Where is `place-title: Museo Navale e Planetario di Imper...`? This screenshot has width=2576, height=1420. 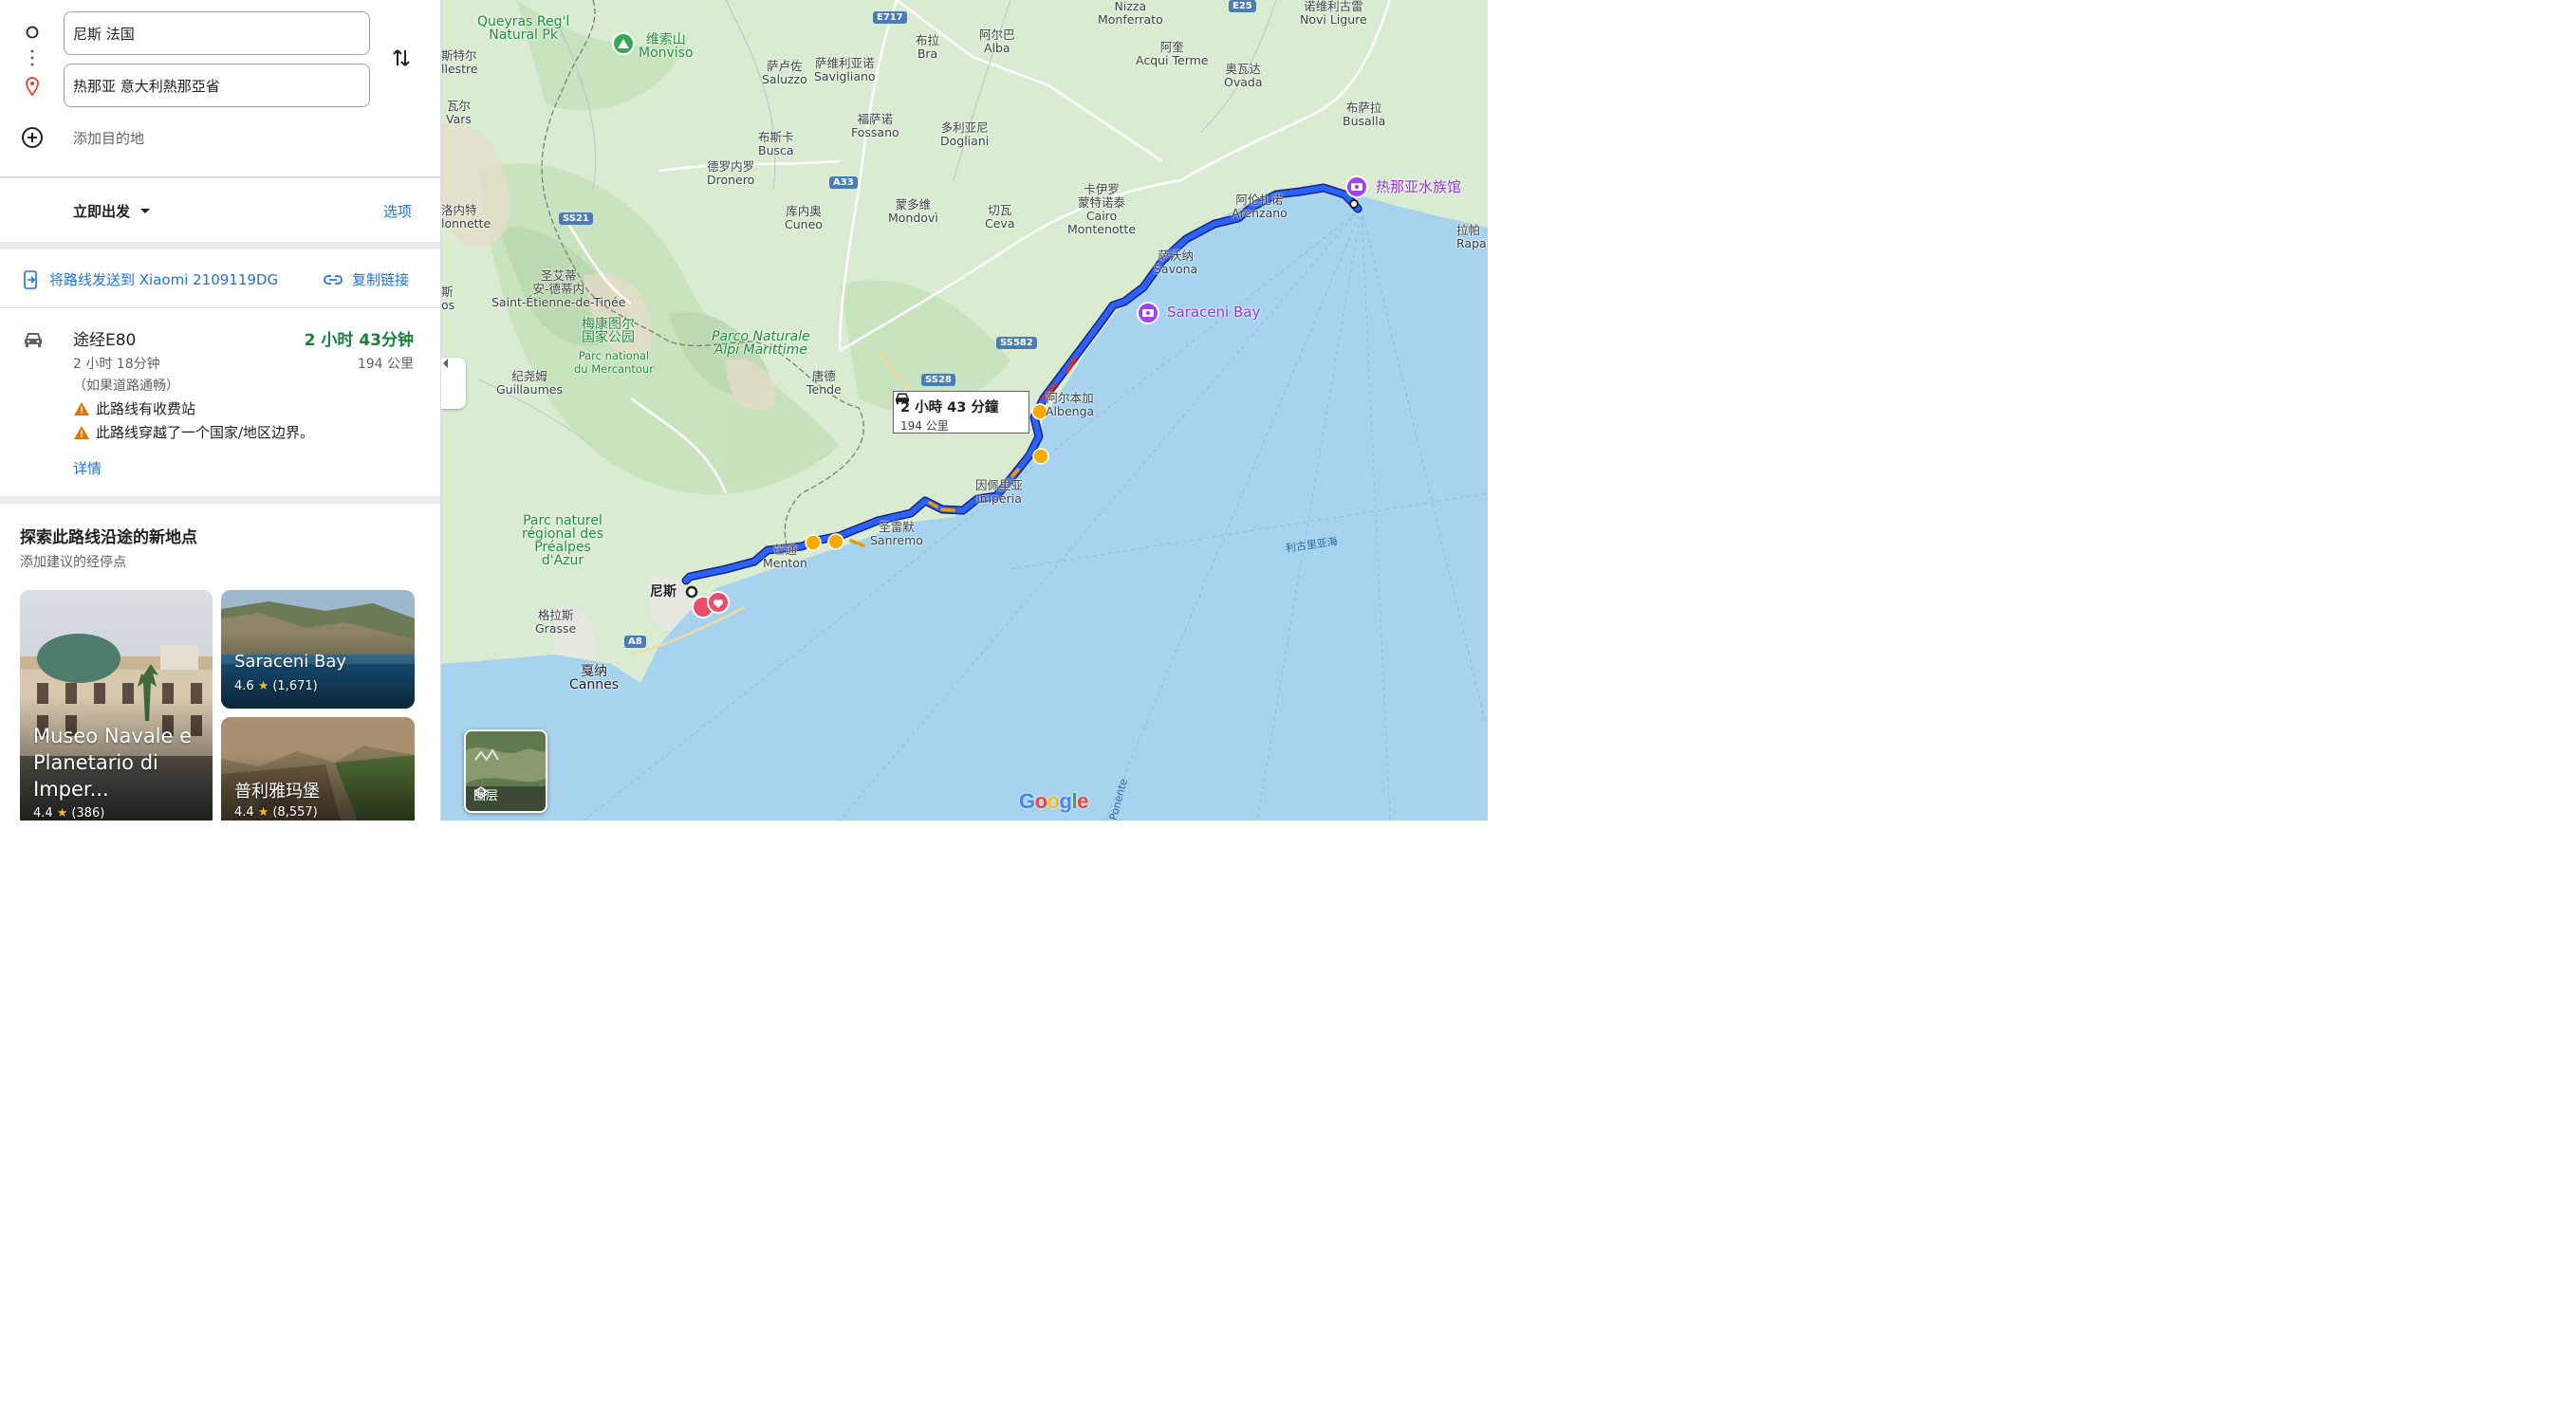 place-title: Museo Navale e Planetario di Imper... is located at coordinates (113, 763).